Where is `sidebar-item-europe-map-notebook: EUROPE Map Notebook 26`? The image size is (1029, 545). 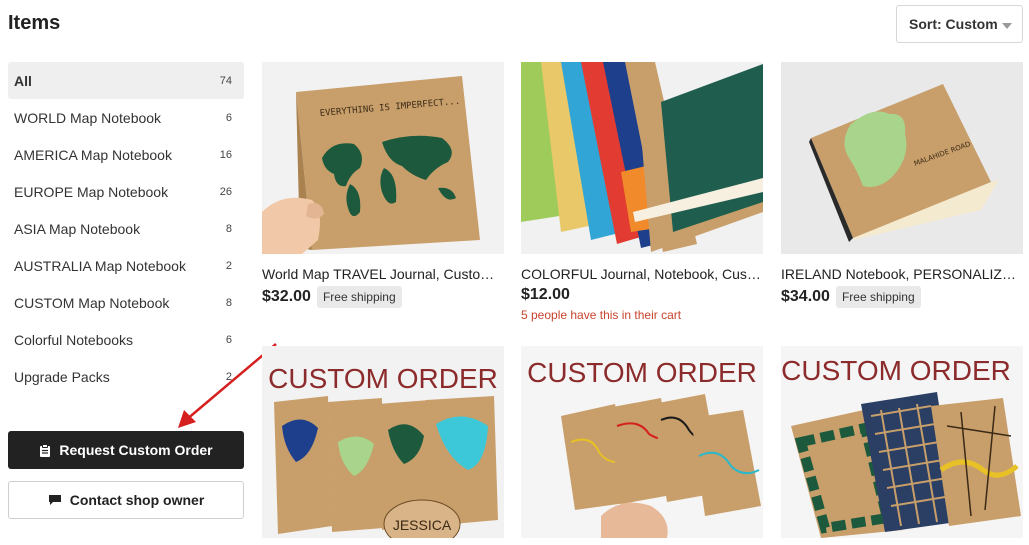 sidebar-item-europe-map-notebook: EUROPE Map Notebook 26 is located at coordinates (126, 191).